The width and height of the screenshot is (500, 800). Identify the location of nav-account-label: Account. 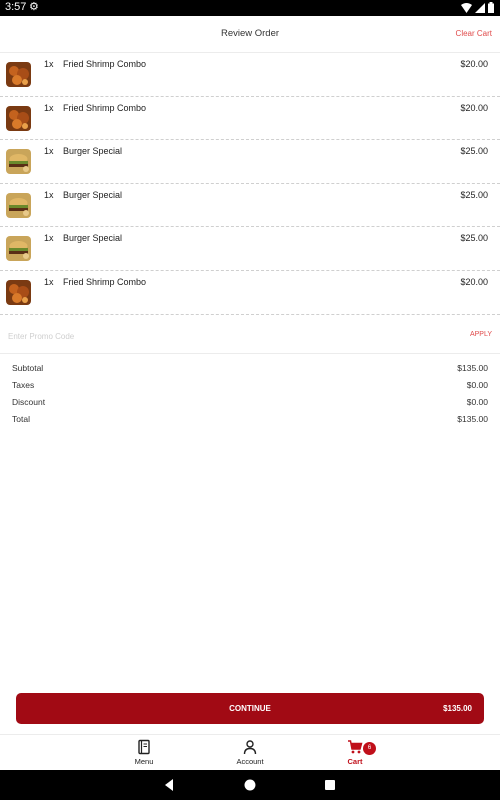
(250, 761).